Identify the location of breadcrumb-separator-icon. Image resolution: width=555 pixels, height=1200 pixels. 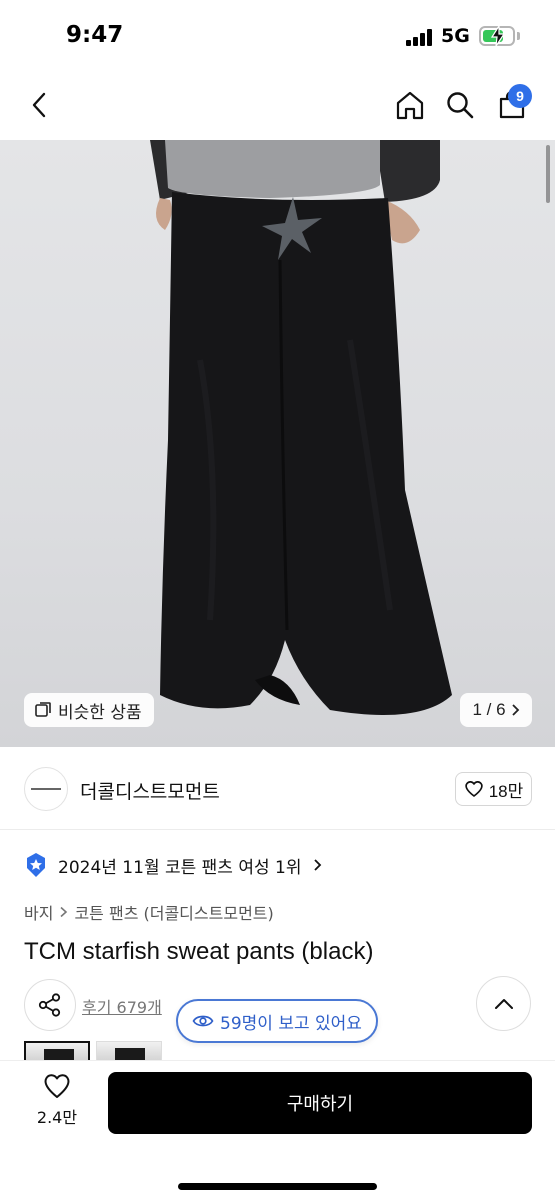
(64, 912).